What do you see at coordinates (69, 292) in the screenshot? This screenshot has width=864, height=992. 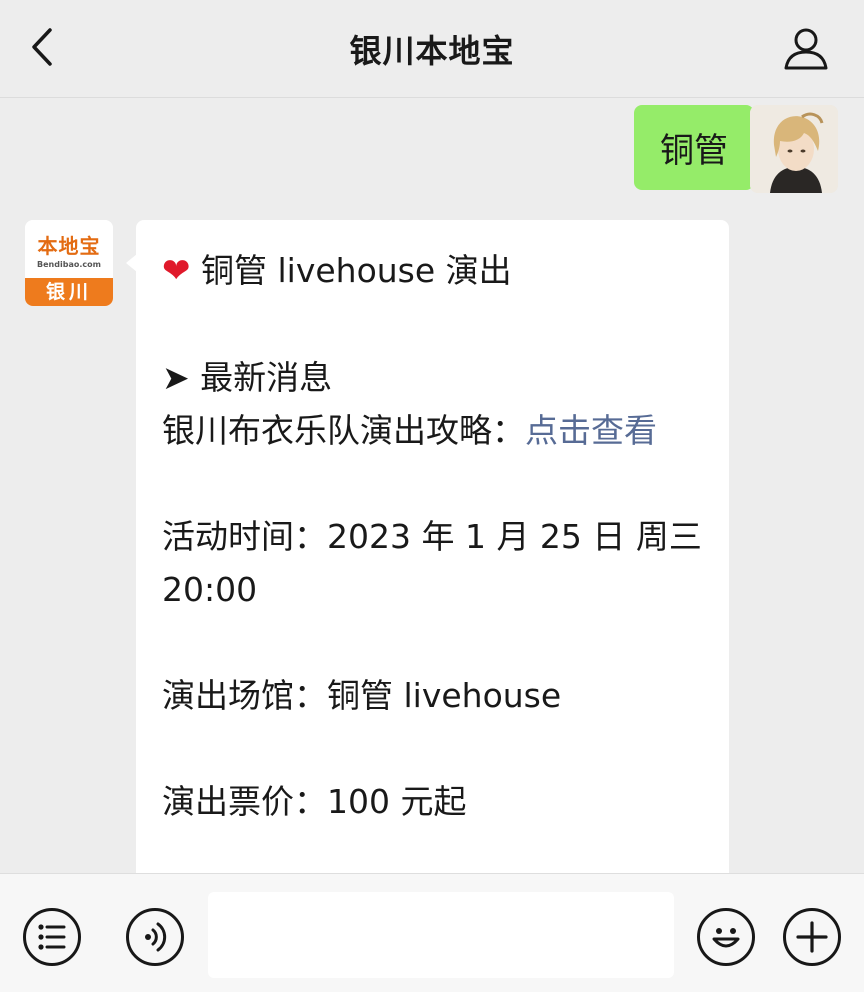 I see `logo-city: 银川` at bounding box center [69, 292].